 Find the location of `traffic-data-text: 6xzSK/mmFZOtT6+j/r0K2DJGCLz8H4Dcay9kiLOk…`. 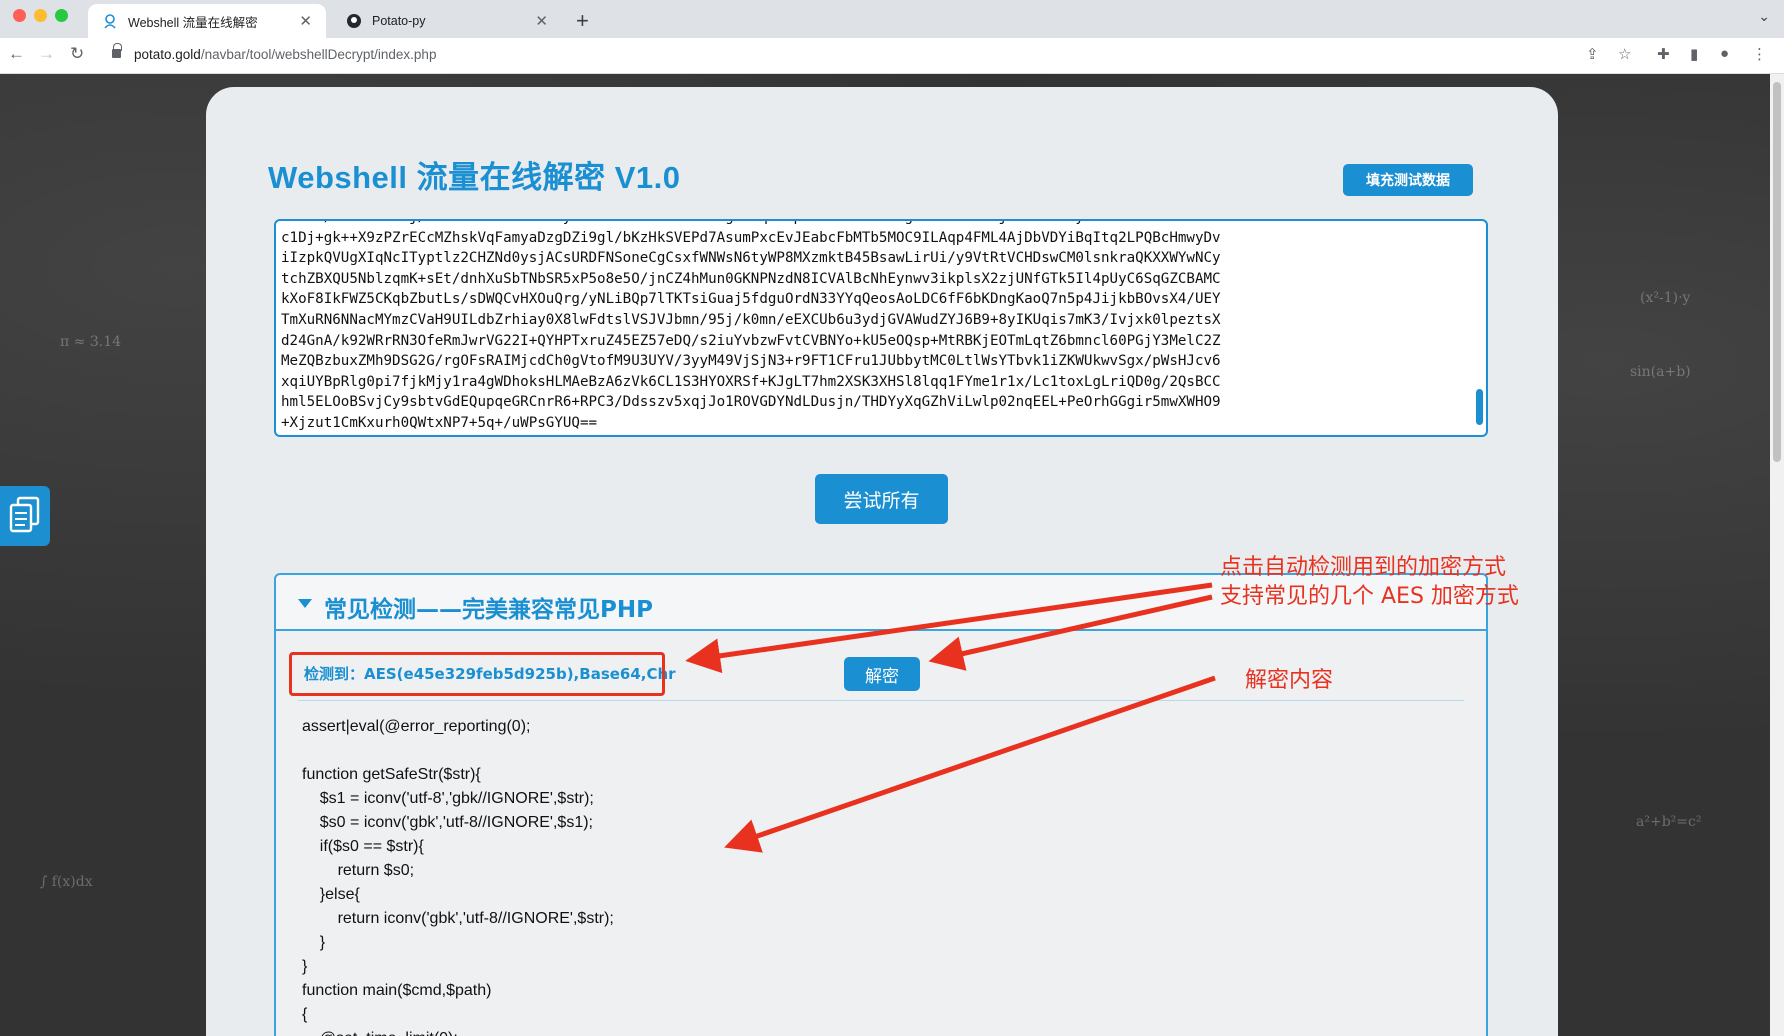

traffic-data-text: 6xzSK/mmFZOtT6+j/r0K2DJGCLz8H4Dcay9kiLOk… is located at coordinates (751, 326).